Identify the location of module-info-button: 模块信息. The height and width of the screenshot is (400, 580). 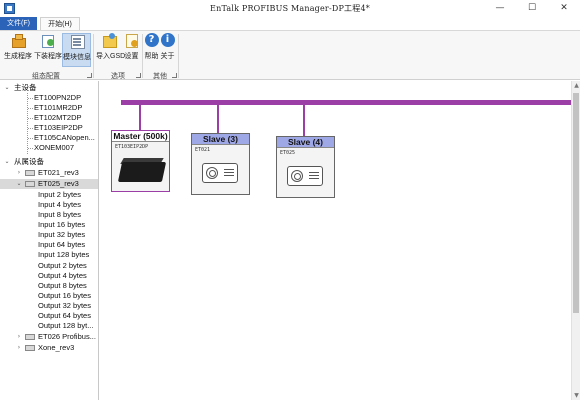
(76, 50).